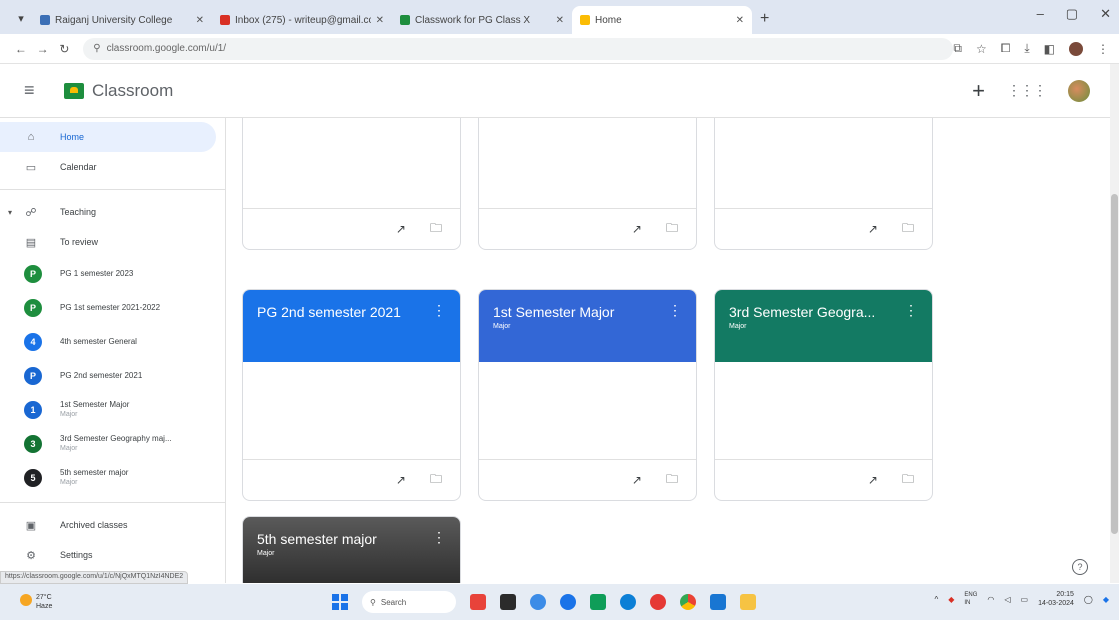  What do you see at coordinates (1080, 567) in the screenshot?
I see `help-icon: ?` at bounding box center [1080, 567].